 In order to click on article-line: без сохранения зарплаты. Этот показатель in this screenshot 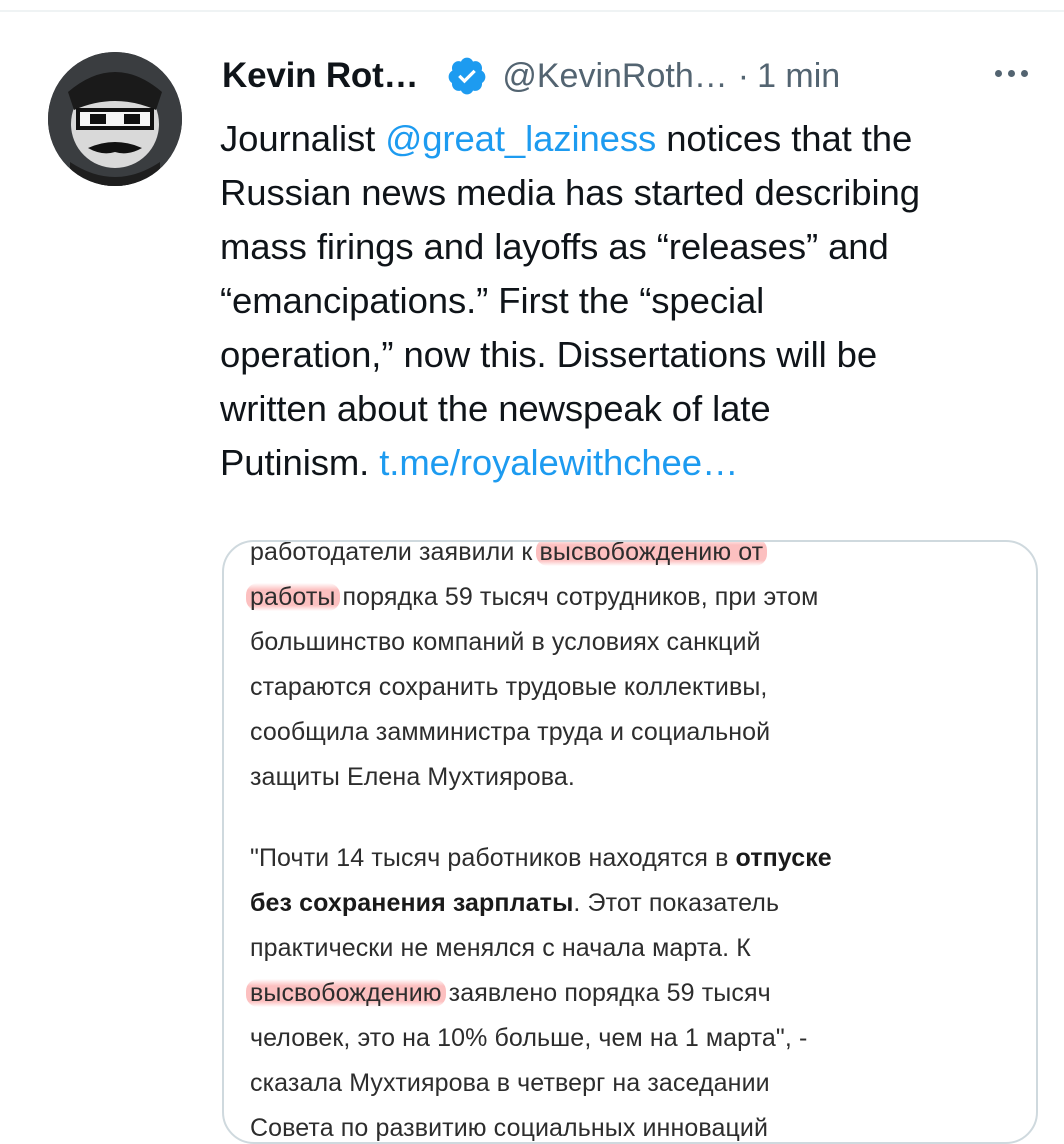, I will do `click(630, 903)`.